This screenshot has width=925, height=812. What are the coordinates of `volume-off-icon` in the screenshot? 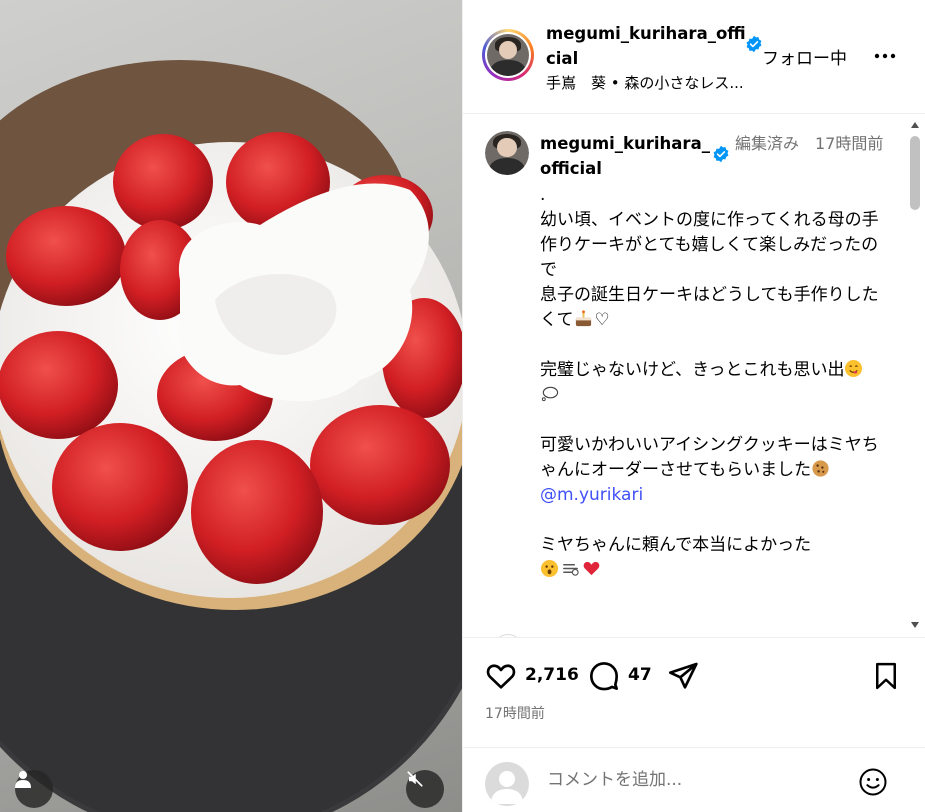 It's located at (415, 779).